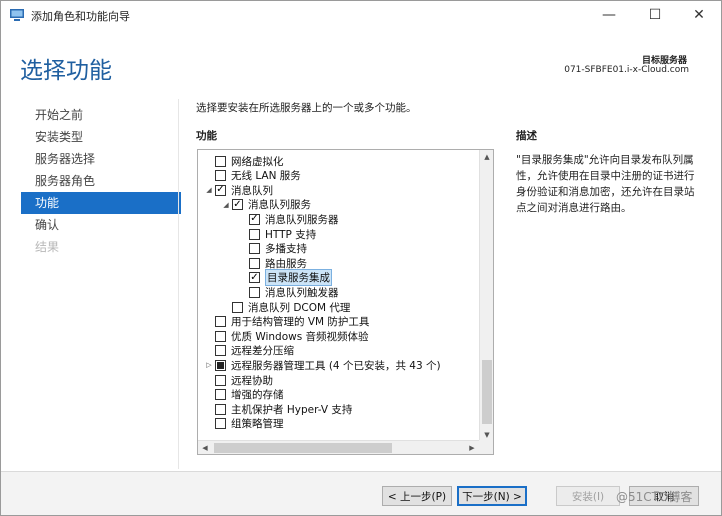 Image resolution: width=722 pixels, height=516 pixels. I want to click on feature-label: 主机保护者 Hyper-V 支持, so click(292, 409).